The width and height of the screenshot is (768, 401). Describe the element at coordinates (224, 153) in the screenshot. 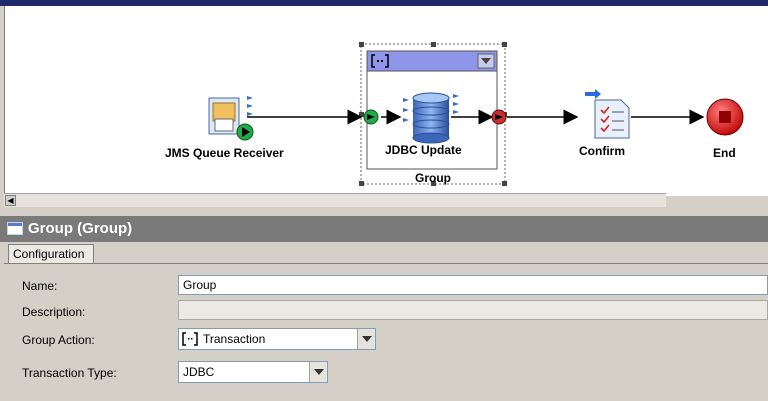

I see `node-label-jms: JMS Queue Receiver` at that location.